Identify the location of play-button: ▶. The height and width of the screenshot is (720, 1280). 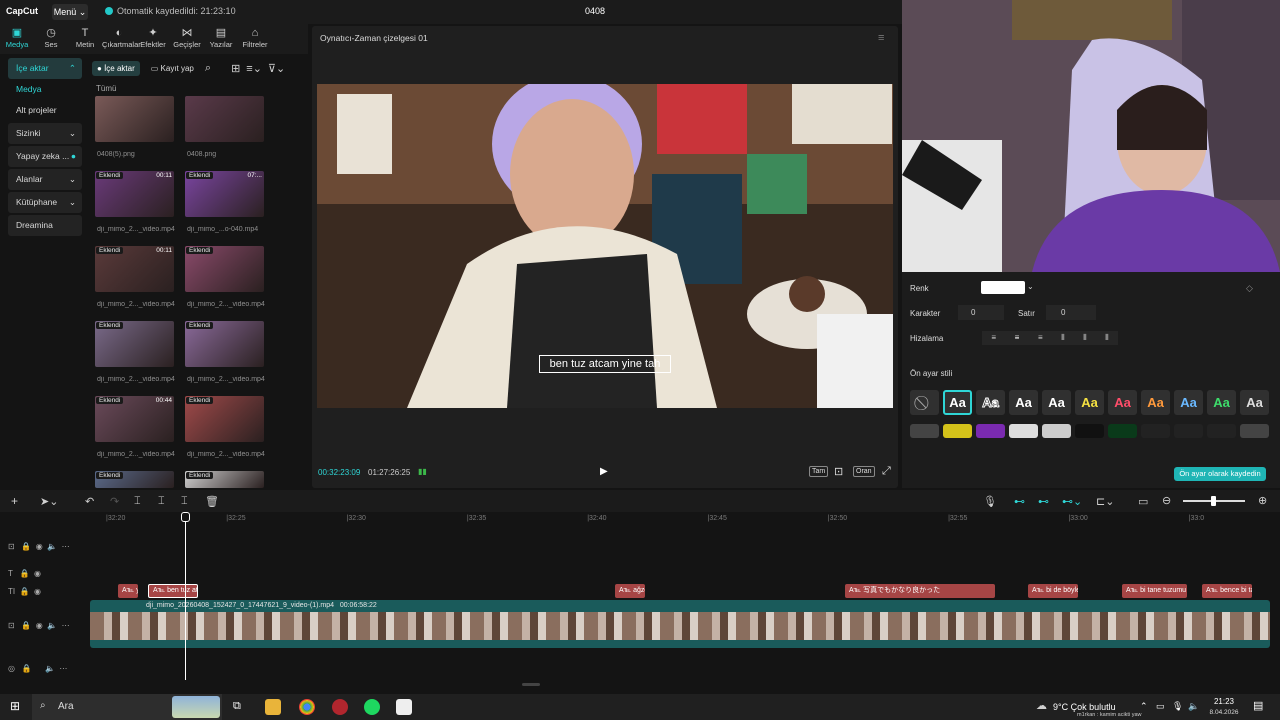
(604, 471).